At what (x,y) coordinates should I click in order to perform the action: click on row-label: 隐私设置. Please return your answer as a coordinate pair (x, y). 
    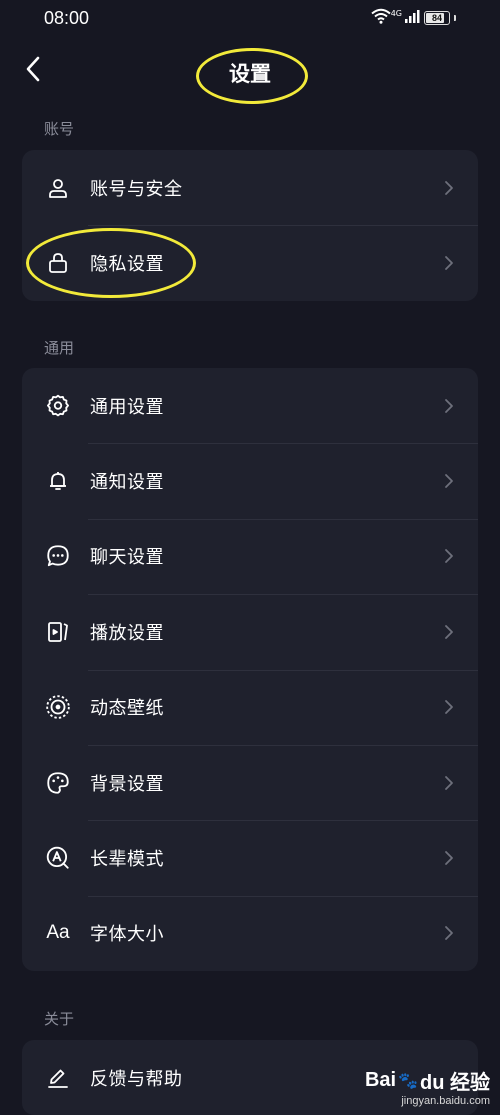
    Looking at the image, I should click on (127, 265).